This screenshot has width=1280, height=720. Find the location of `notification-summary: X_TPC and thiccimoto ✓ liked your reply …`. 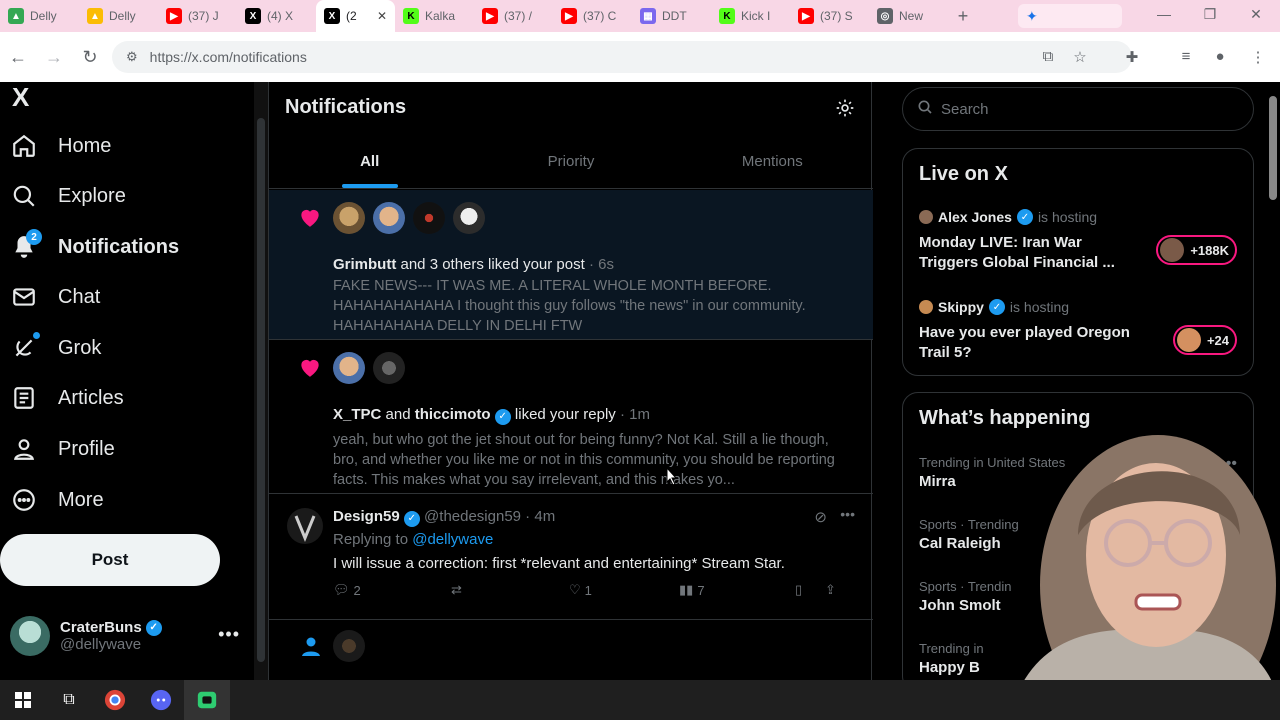

notification-summary: X_TPC and thiccimoto ✓ liked your reply … is located at coordinates (491, 415).